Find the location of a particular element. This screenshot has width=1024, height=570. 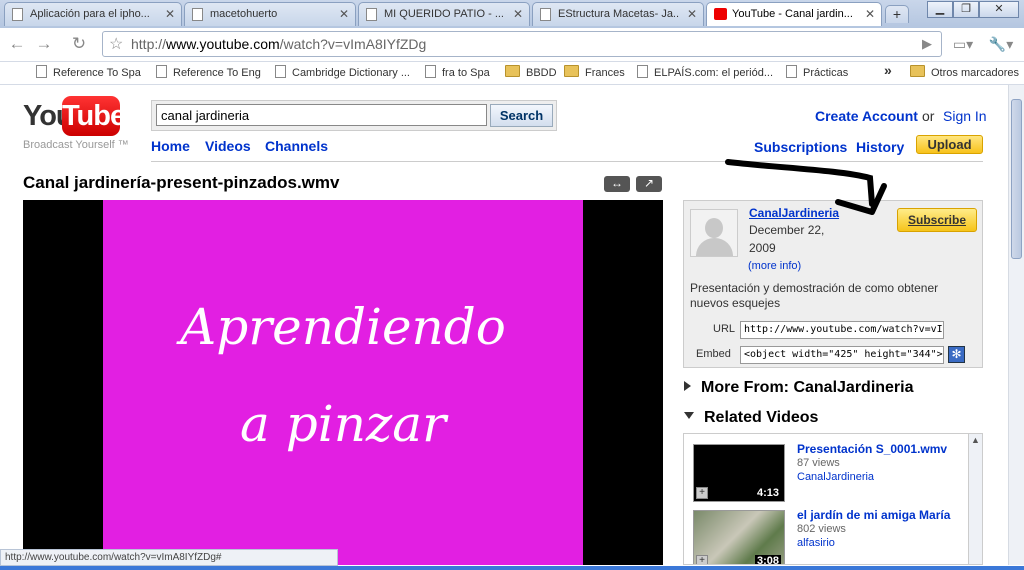

embed-settings-gear-icon: ✻ is located at coordinates (956, 354).